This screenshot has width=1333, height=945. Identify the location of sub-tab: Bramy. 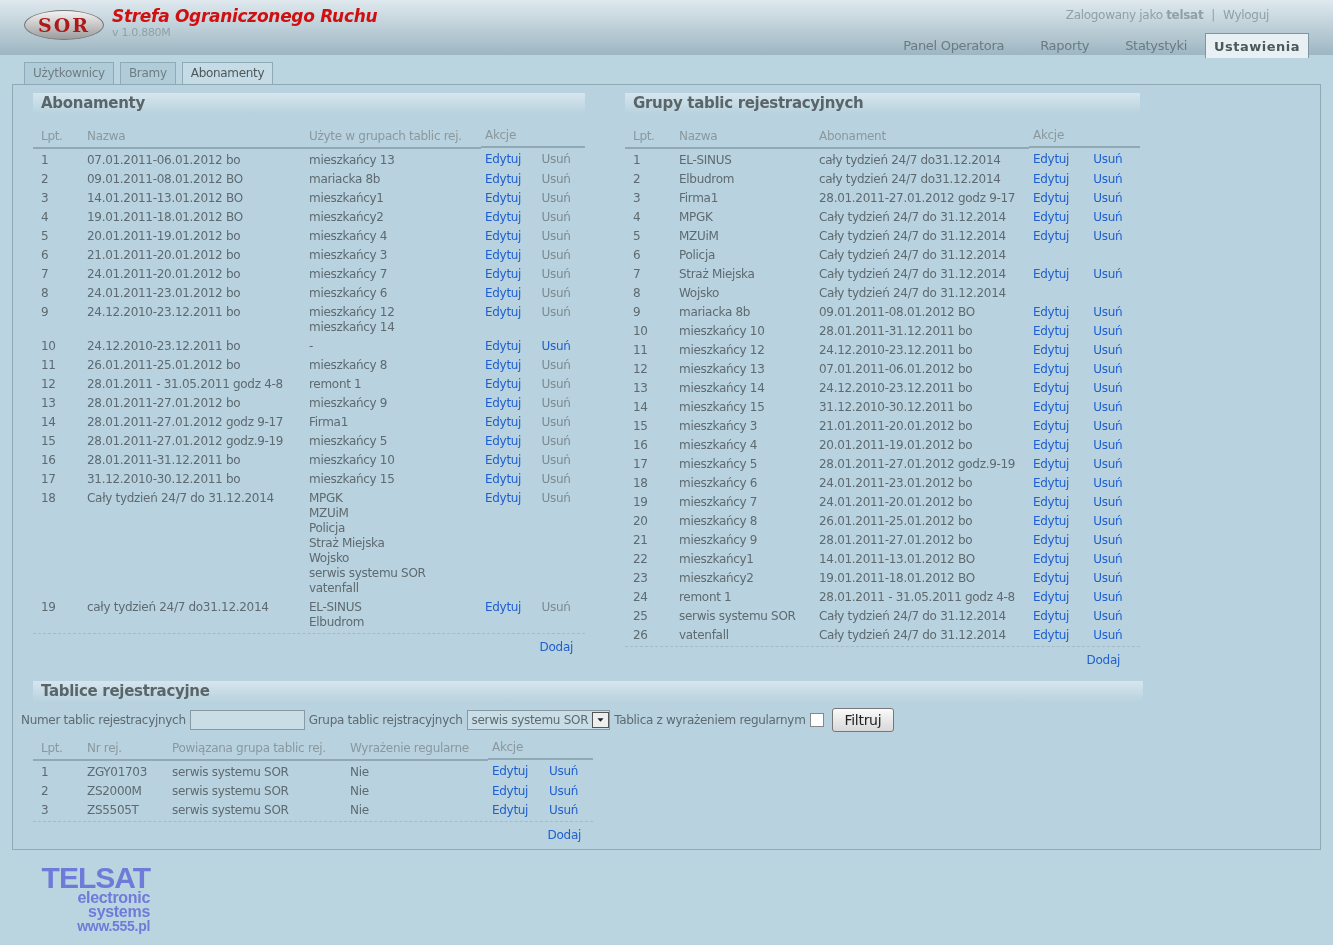
(147, 73).